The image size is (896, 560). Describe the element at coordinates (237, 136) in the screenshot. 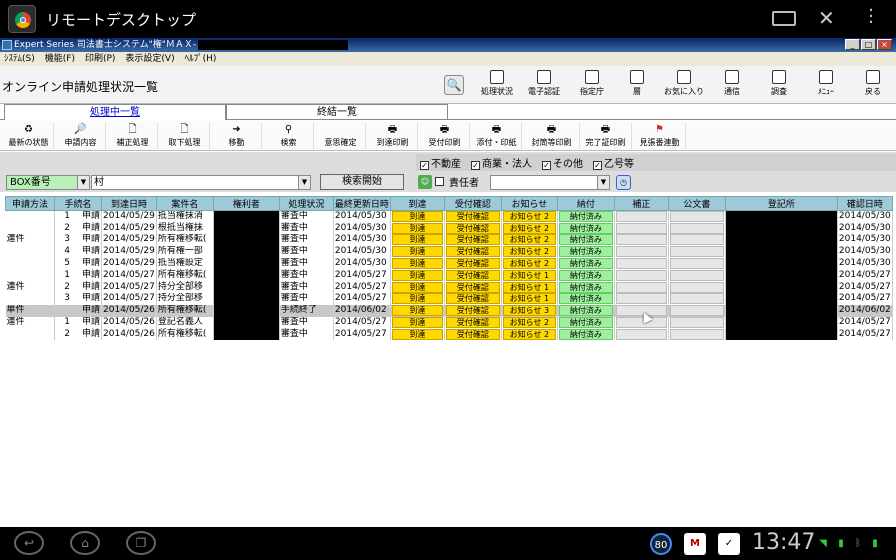

I see `move-button: ➜ 移動` at that location.